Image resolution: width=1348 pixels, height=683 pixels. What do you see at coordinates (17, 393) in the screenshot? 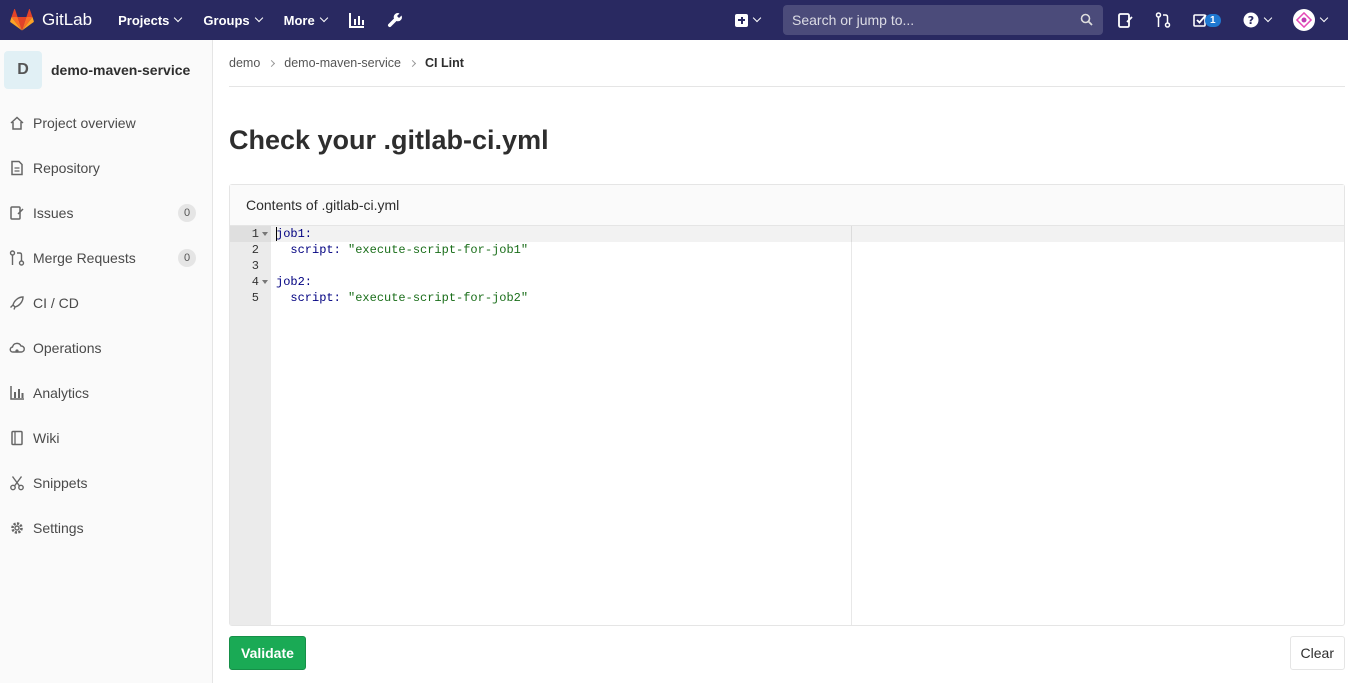
I see `chart-icon` at bounding box center [17, 393].